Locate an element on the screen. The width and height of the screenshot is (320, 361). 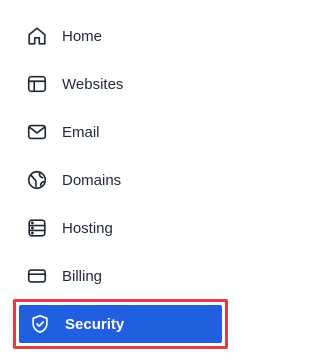
sidebar-item-label: Websites is located at coordinates (93, 84).